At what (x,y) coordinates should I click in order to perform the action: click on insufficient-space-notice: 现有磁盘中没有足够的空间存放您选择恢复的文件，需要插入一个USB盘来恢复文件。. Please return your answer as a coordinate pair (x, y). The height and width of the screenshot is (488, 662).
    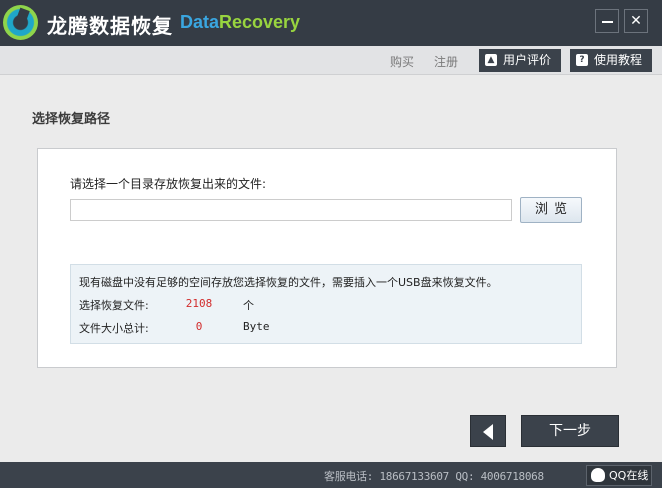
    Looking at the image, I should click on (288, 282).